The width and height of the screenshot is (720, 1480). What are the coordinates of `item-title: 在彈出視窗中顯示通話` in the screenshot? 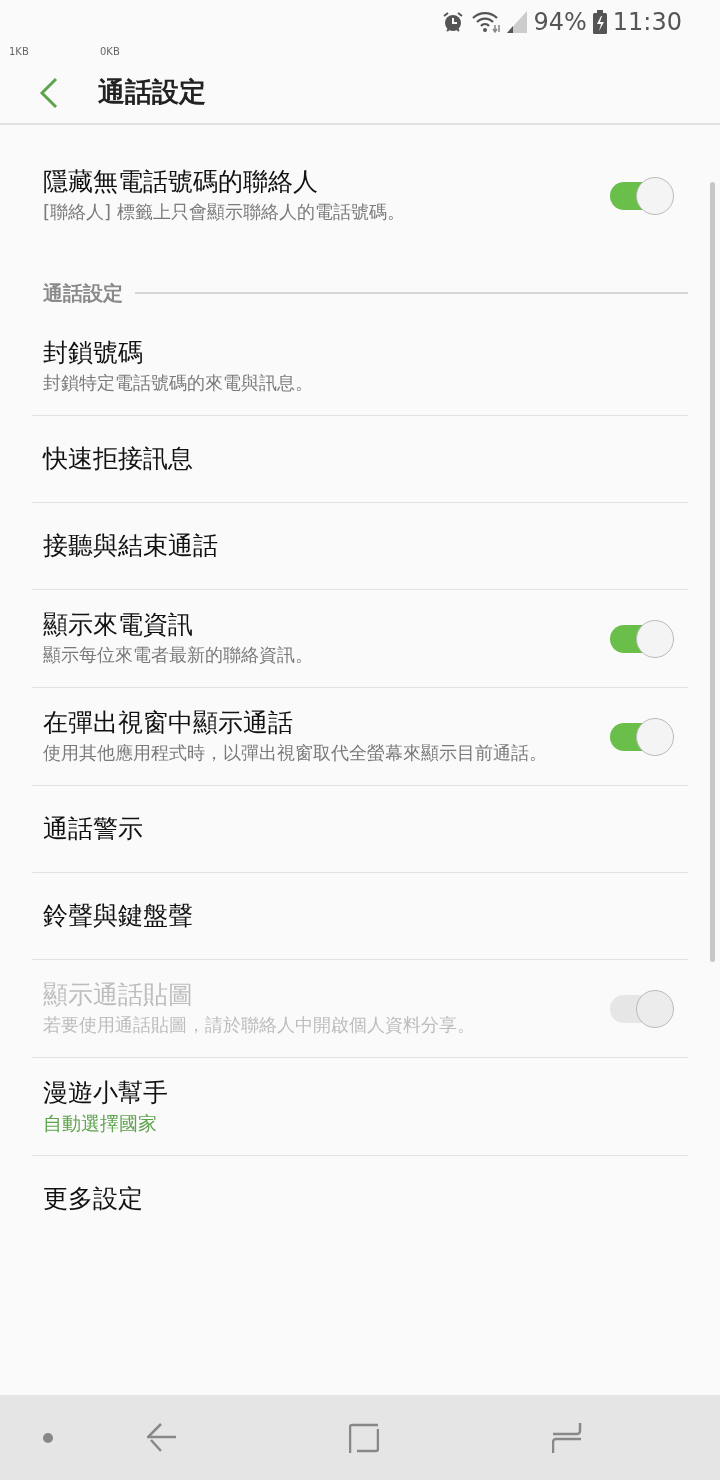 It's located at (168, 723).